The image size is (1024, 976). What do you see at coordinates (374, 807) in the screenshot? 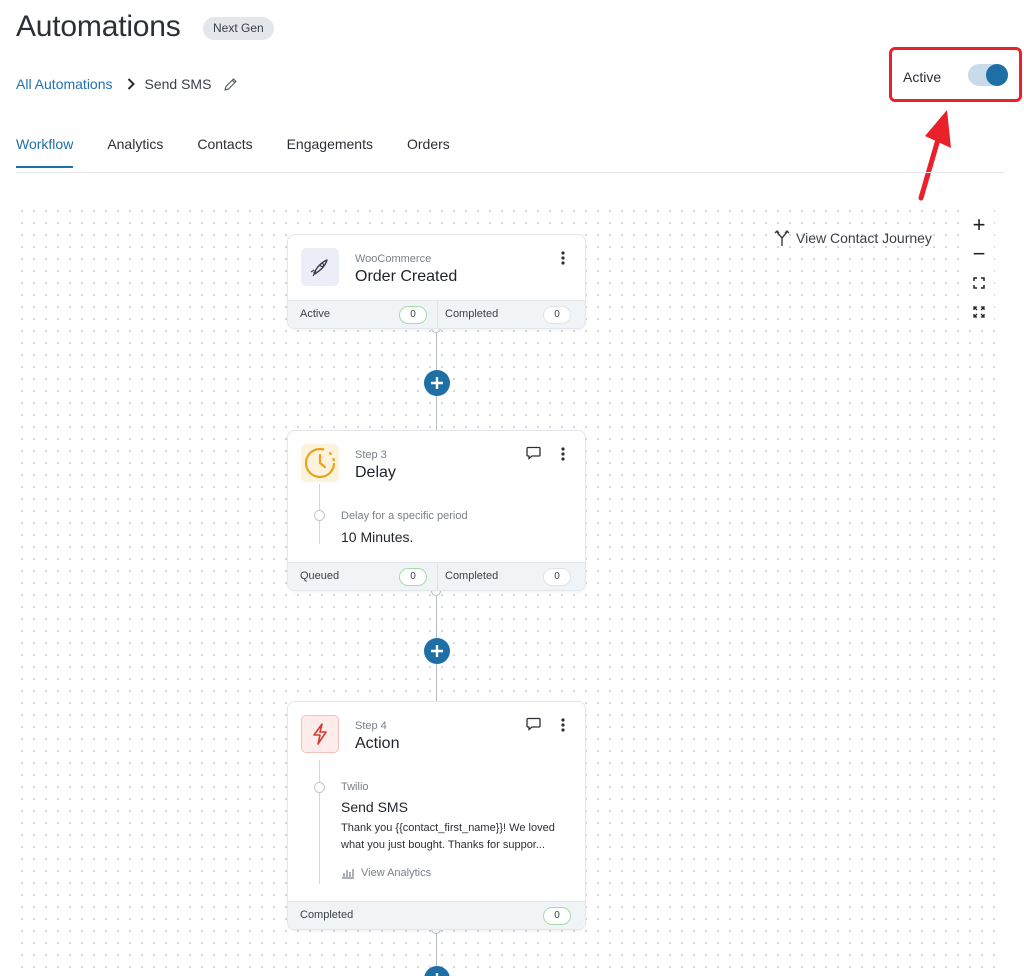
I see `action-name: Send SMS` at bounding box center [374, 807].